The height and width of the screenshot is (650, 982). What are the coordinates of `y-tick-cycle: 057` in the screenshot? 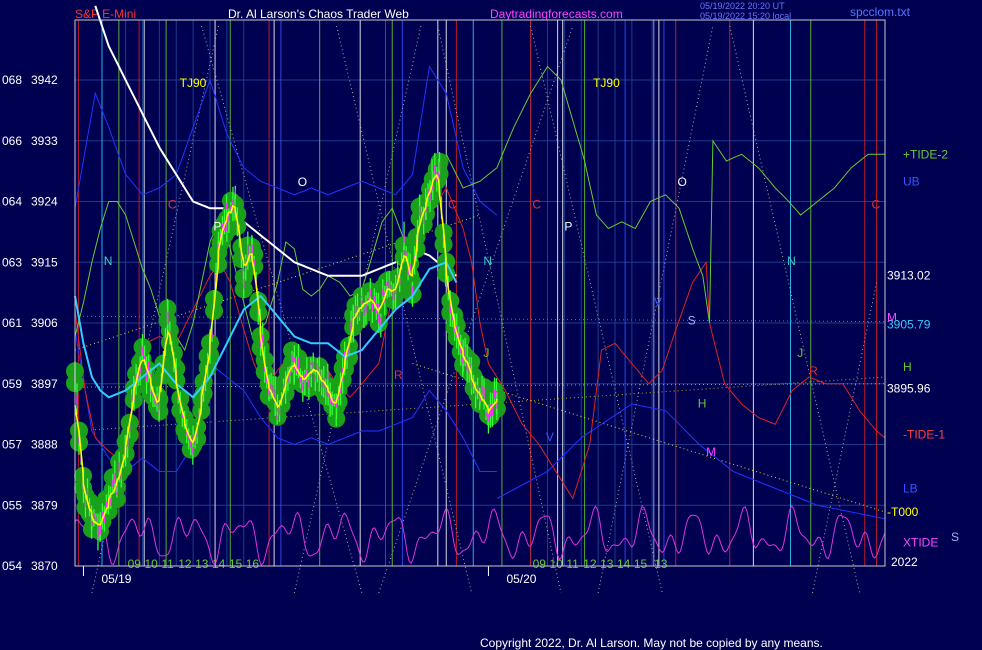 It's located at (12, 445).